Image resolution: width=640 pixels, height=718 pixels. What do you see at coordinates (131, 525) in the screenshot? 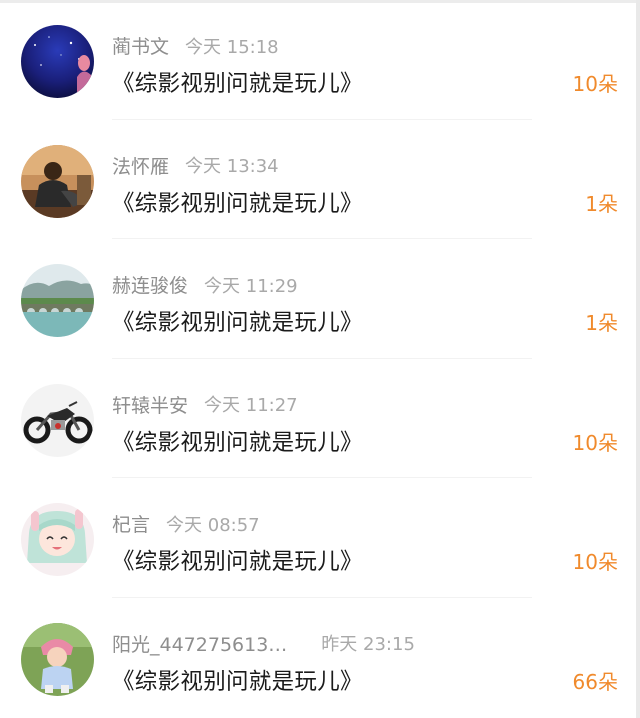
I see `user-name: 杞言` at bounding box center [131, 525].